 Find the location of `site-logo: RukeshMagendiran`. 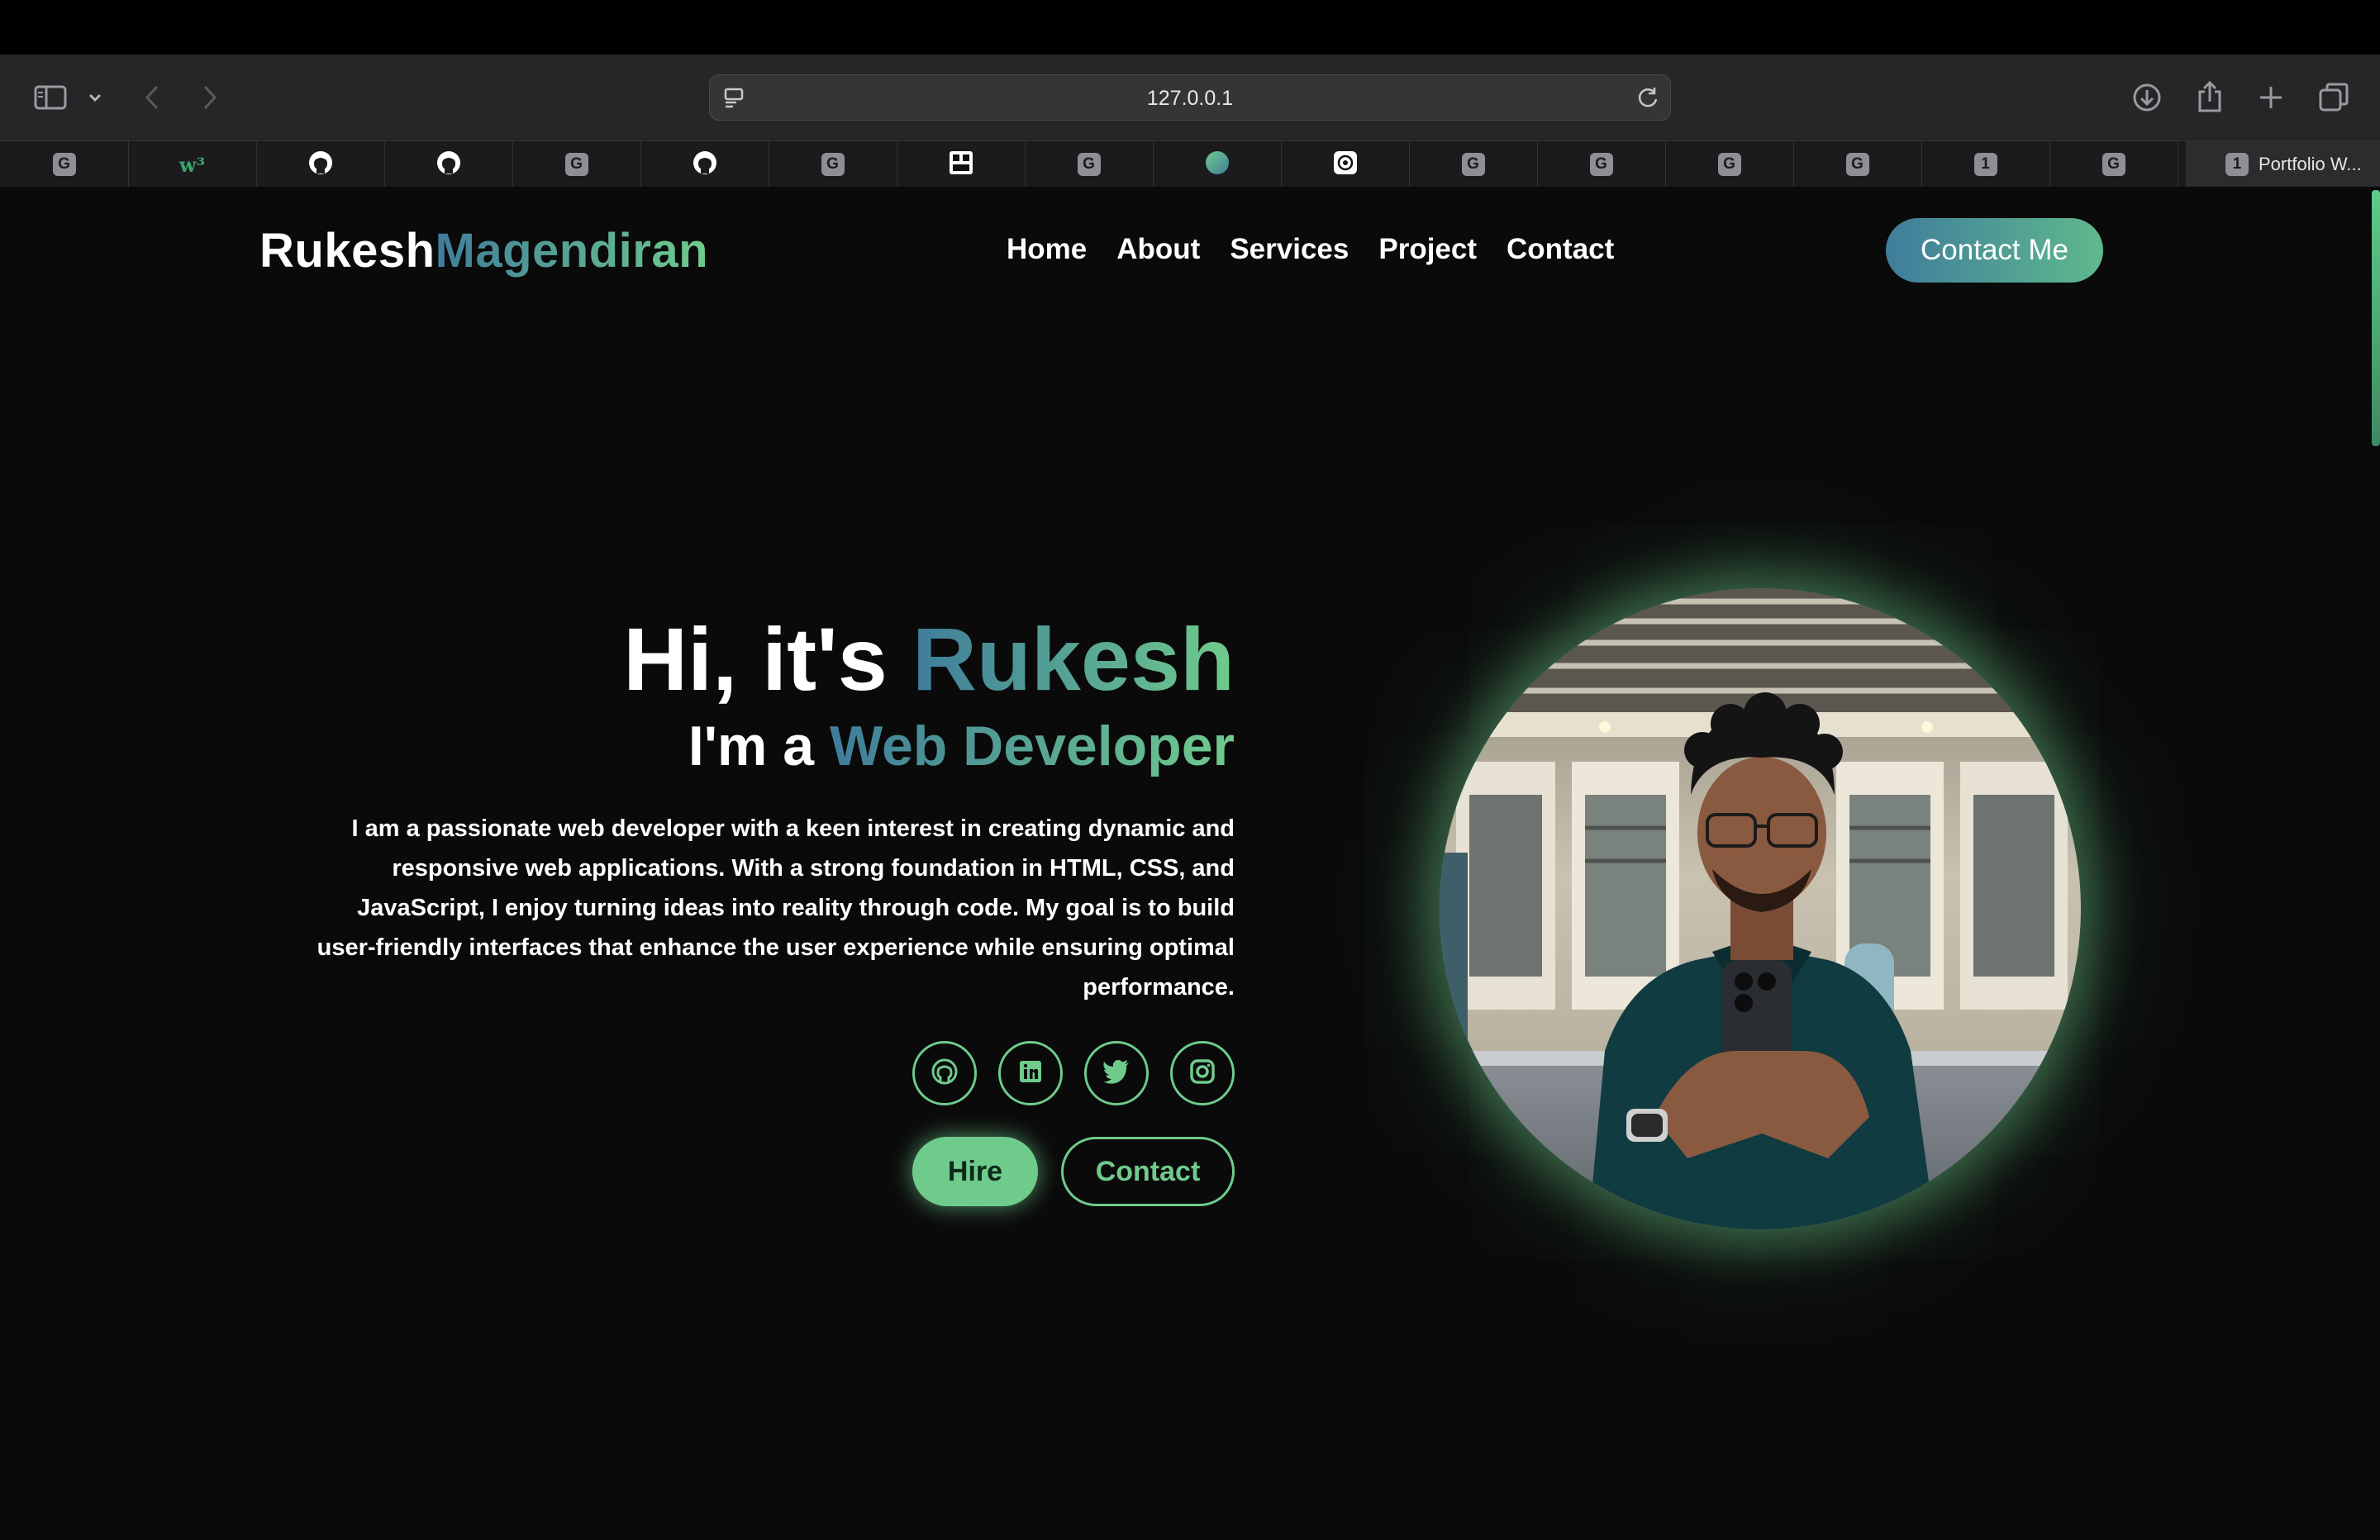

site-logo: RukeshMagendiran is located at coordinates (483, 251).